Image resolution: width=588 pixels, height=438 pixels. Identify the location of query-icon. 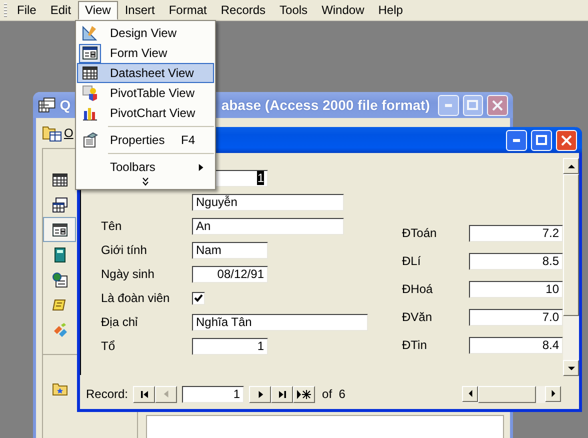
(60, 204).